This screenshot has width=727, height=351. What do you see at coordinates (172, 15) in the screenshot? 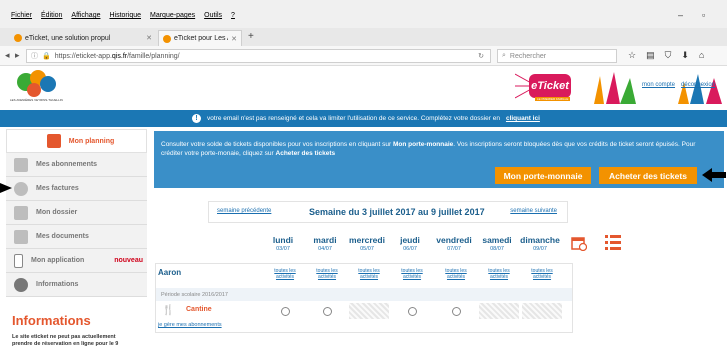
I see `menu-marque-pages: Marque-pages` at bounding box center [172, 15].